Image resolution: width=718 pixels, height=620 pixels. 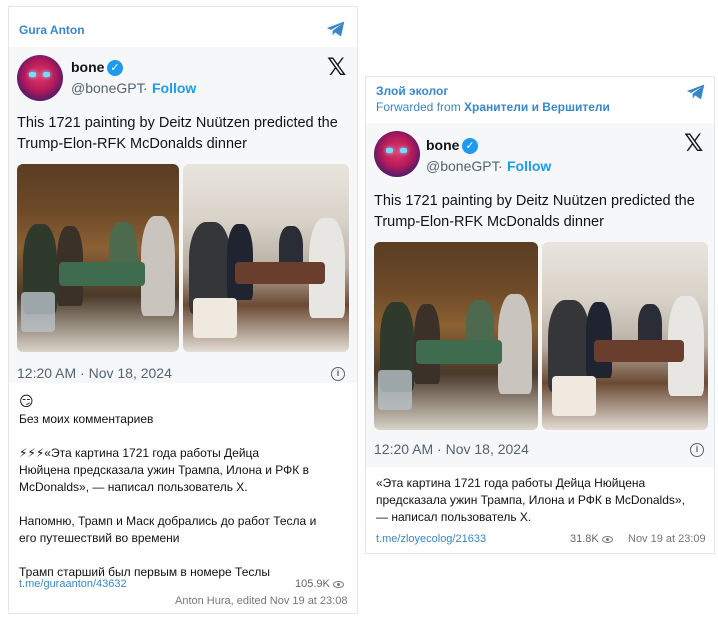 What do you see at coordinates (667, 539) in the screenshot?
I see `post-time: Nov 19 at 23:09` at bounding box center [667, 539].